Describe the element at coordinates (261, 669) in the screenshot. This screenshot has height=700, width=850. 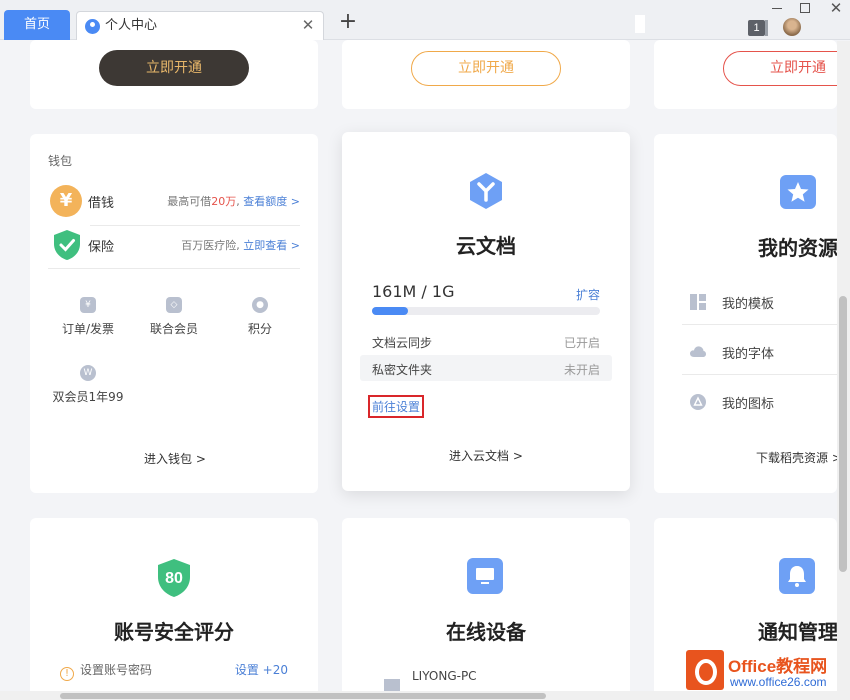
I see `set-password-link: 设置 +20` at that location.